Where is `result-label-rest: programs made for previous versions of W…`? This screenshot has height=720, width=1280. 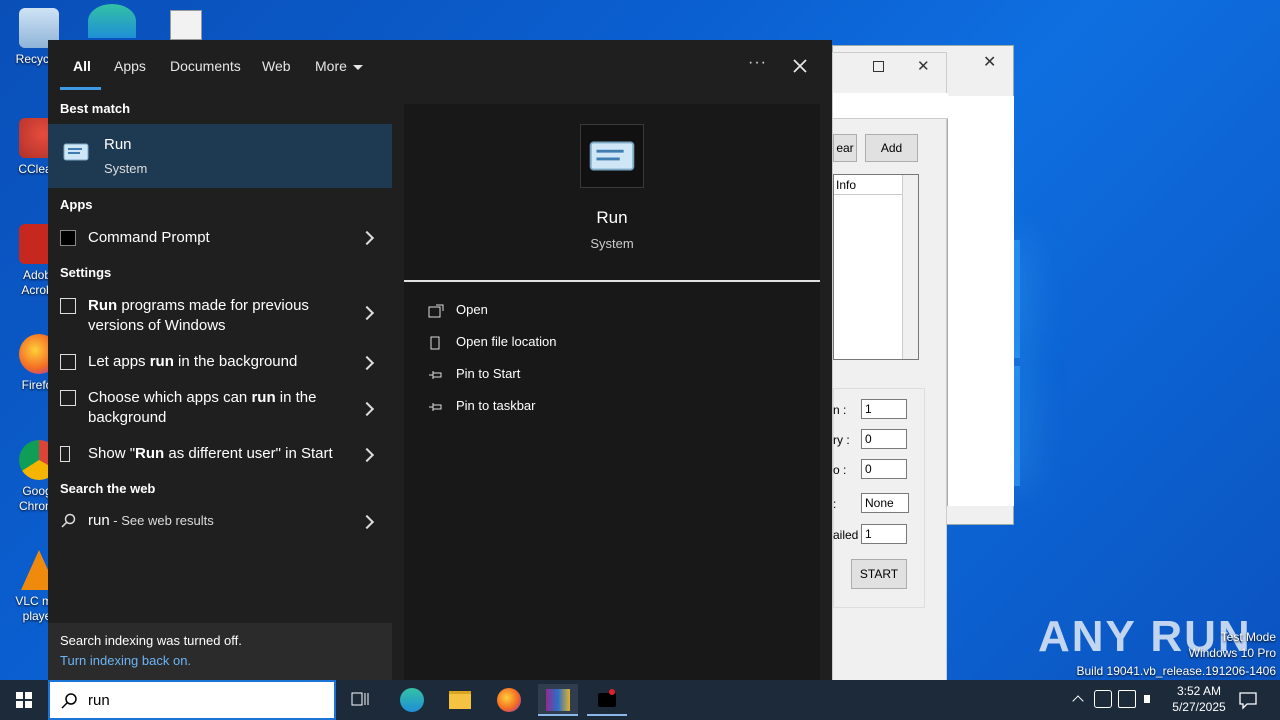
result-label-rest: programs made for previous versions of W… is located at coordinates (198, 315).